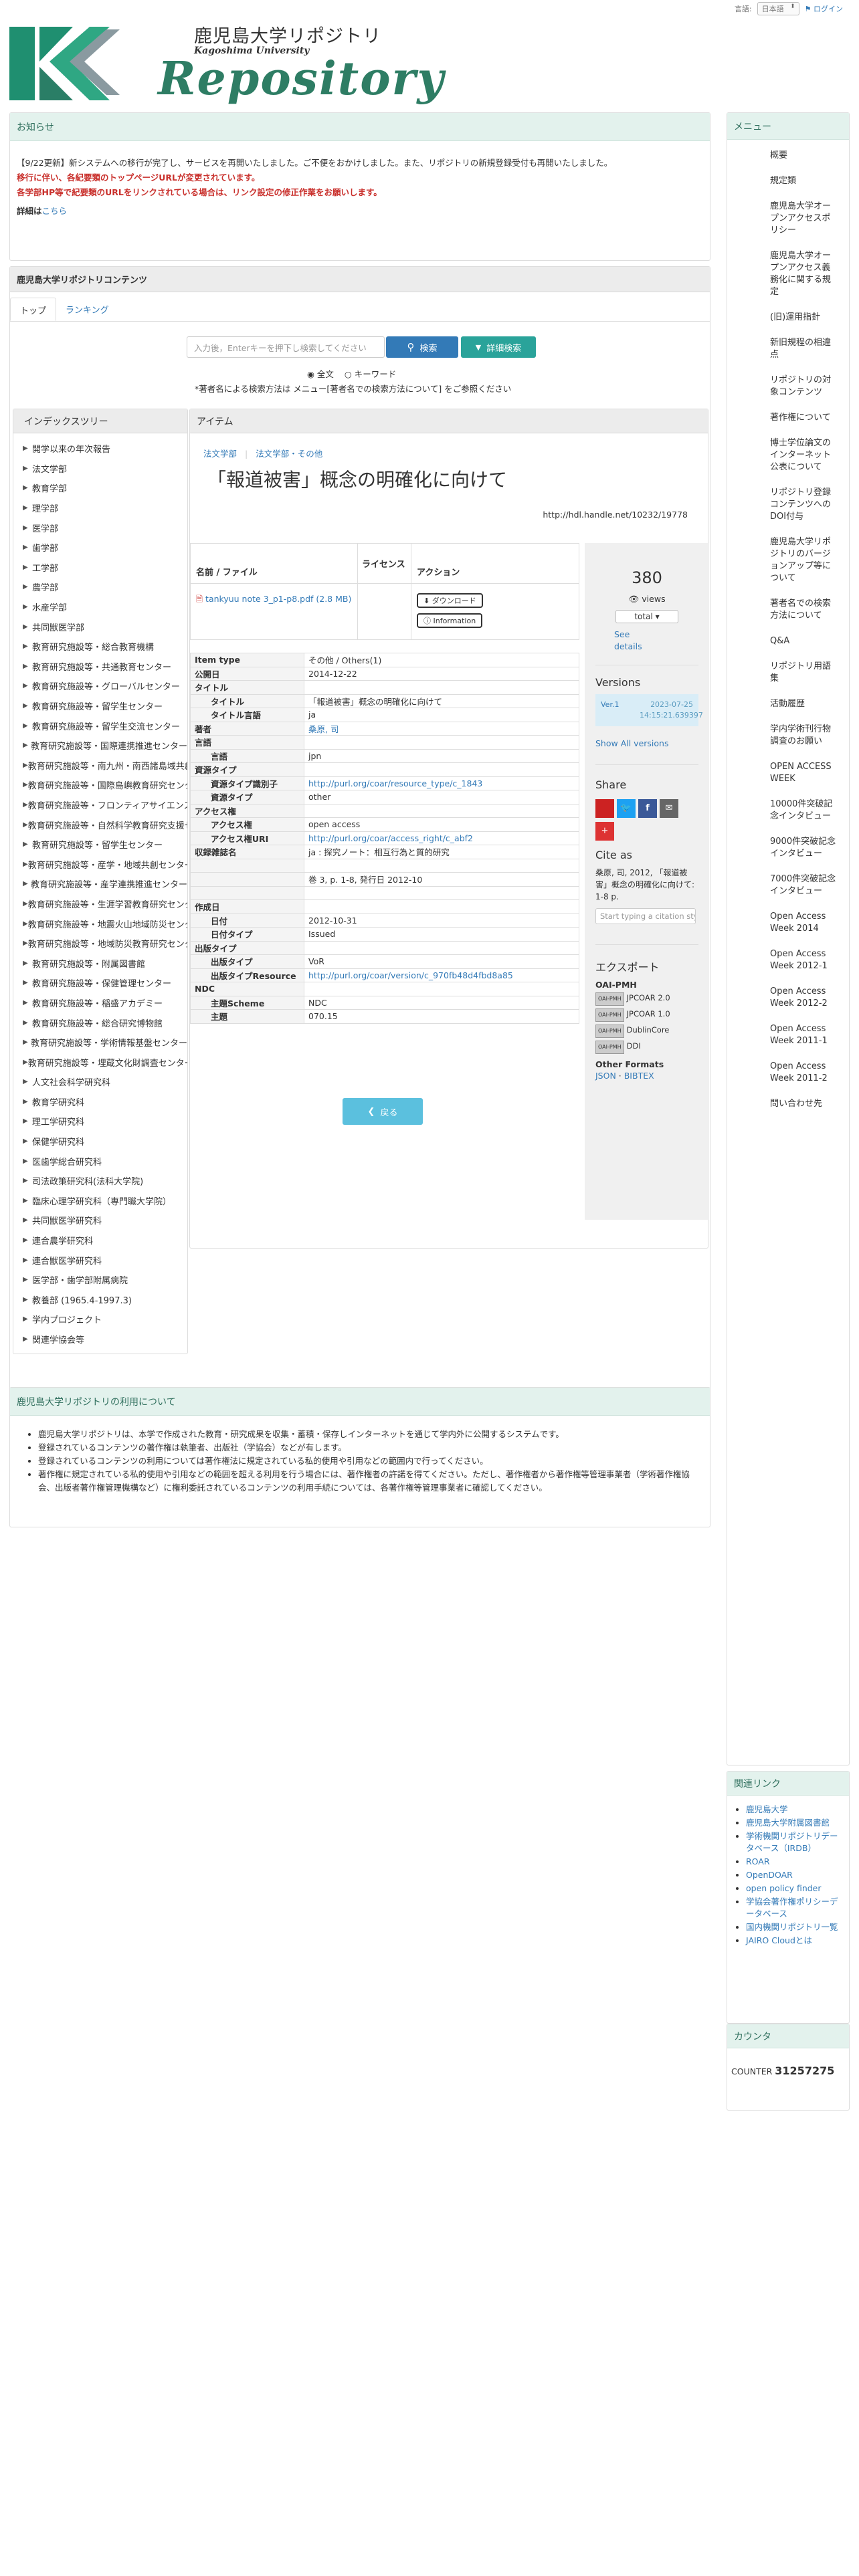  What do you see at coordinates (100, 1142) in the screenshot?
I see `tree-item: ▶ 保健学研究科` at bounding box center [100, 1142].